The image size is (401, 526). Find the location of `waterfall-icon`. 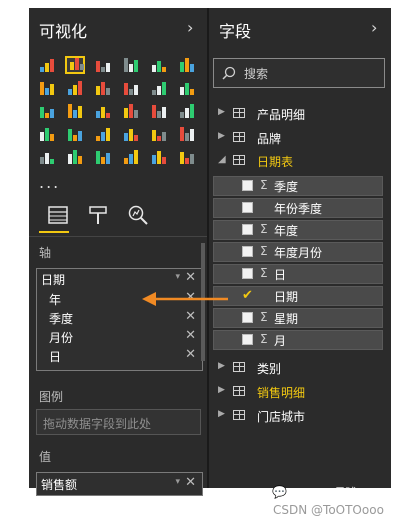

waterfall-icon is located at coordinates (47, 111).